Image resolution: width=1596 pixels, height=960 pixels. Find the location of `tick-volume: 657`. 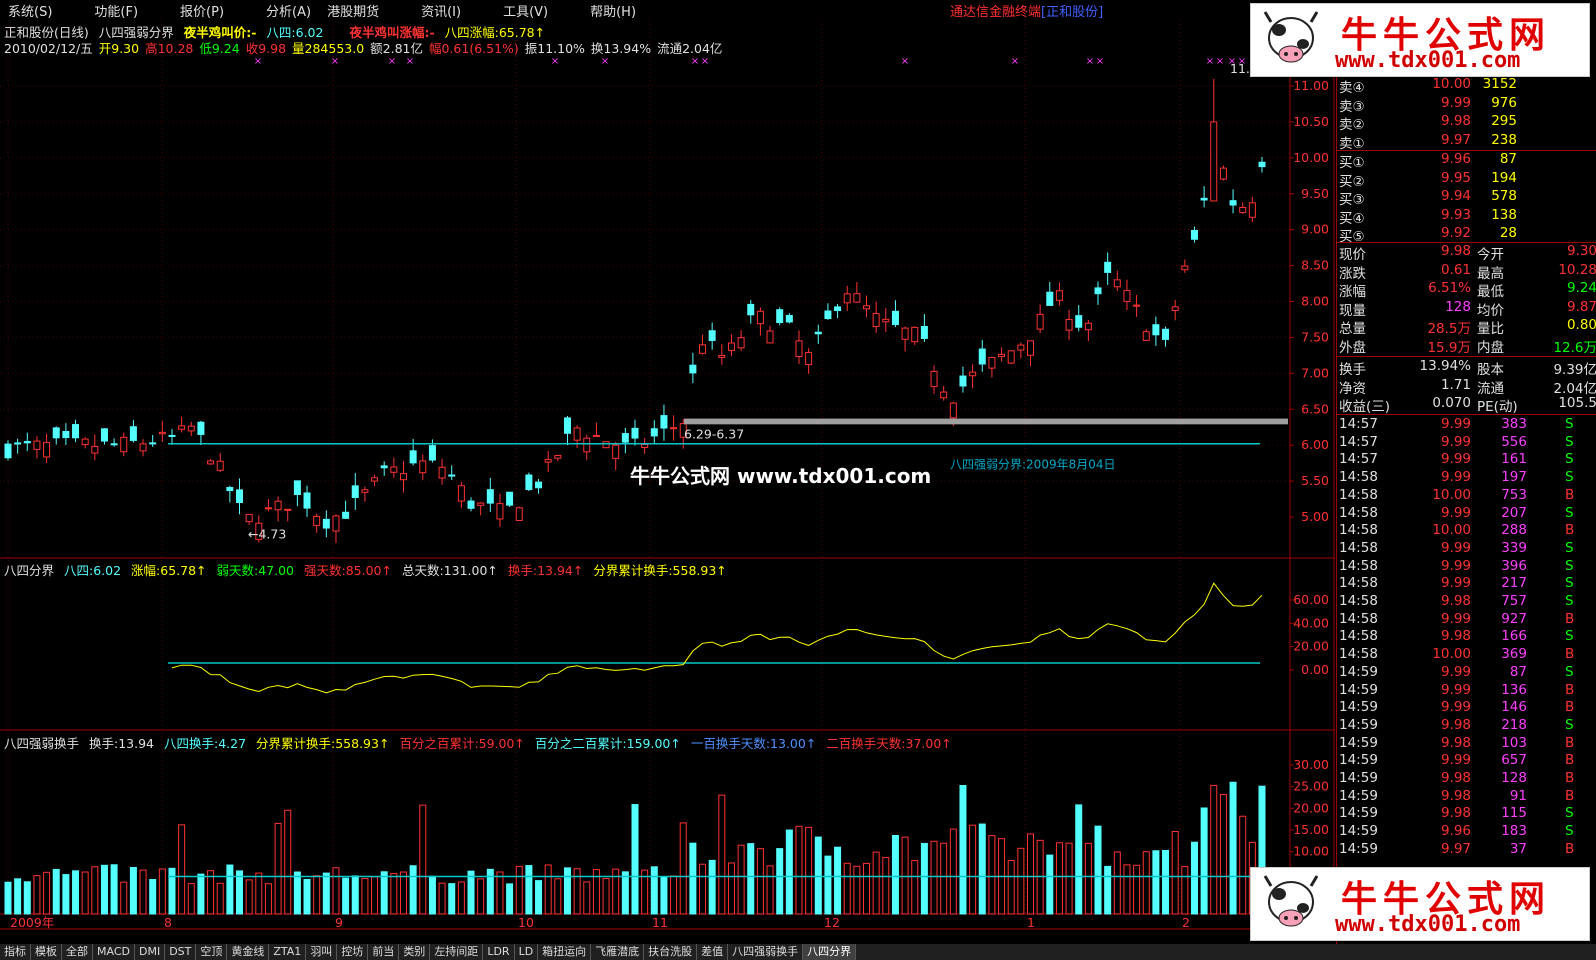

tick-volume: 657 is located at coordinates (1514, 760).